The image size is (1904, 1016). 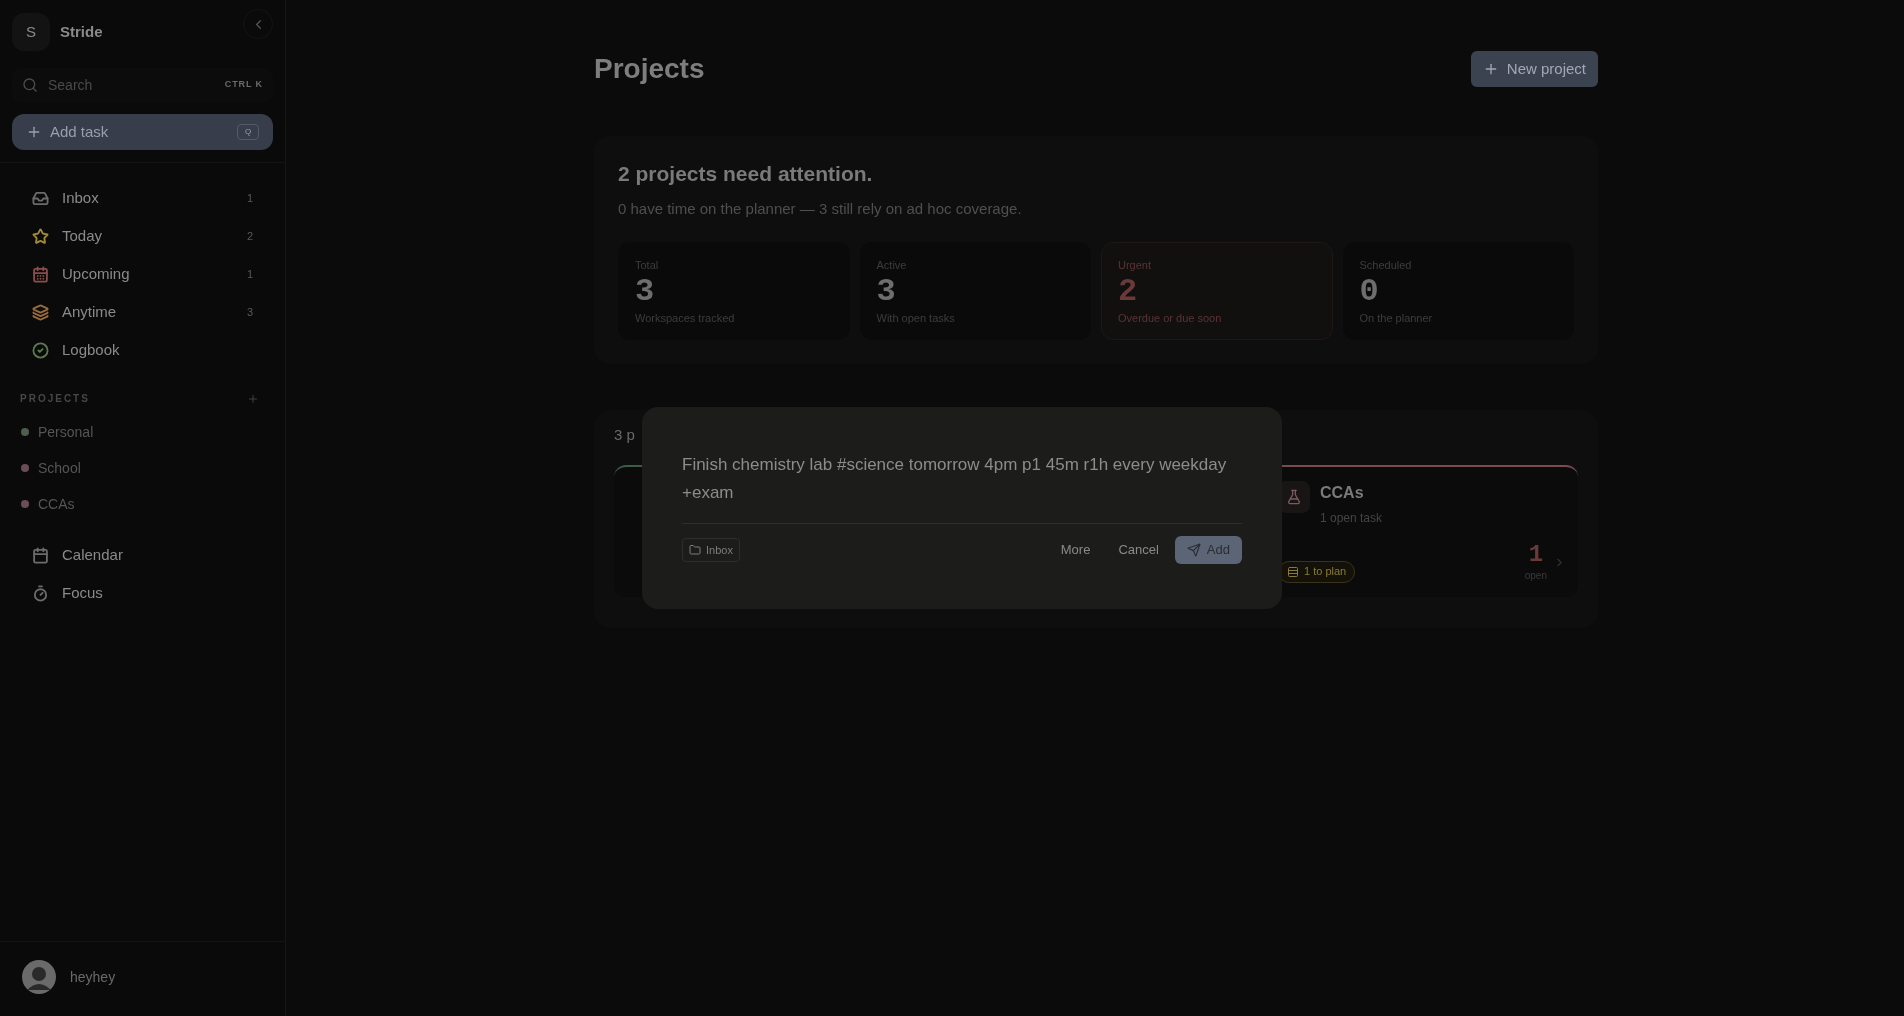 What do you see at coordinates (123, 85) in the screenshot?
I see `search-field: Search` at bounding box center [123, 85].